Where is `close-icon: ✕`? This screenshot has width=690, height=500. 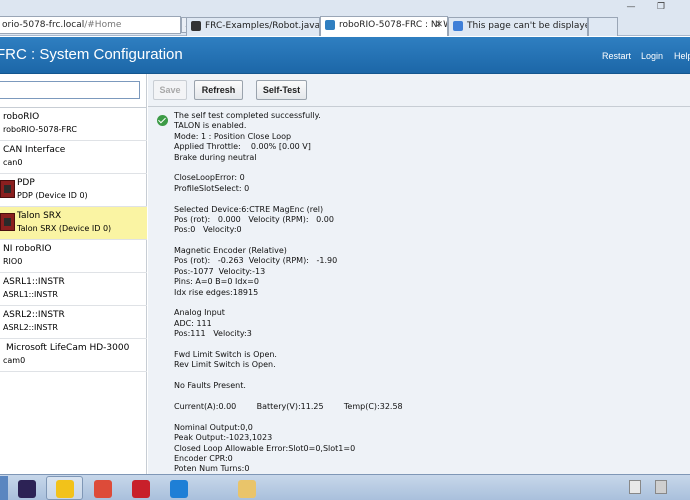
close-icon: ✕ is located at coordinates (439, 25).